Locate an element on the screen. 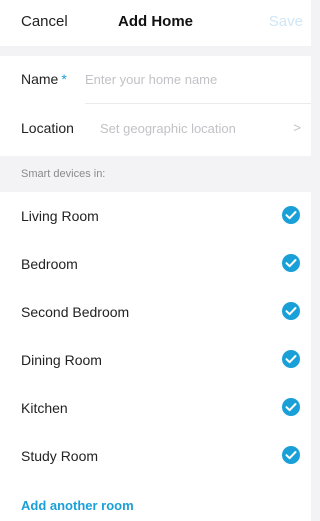 The width and height of the screenshot is (320, 521). room-item-study-room: Study Room is located at coordinates (155, 456).